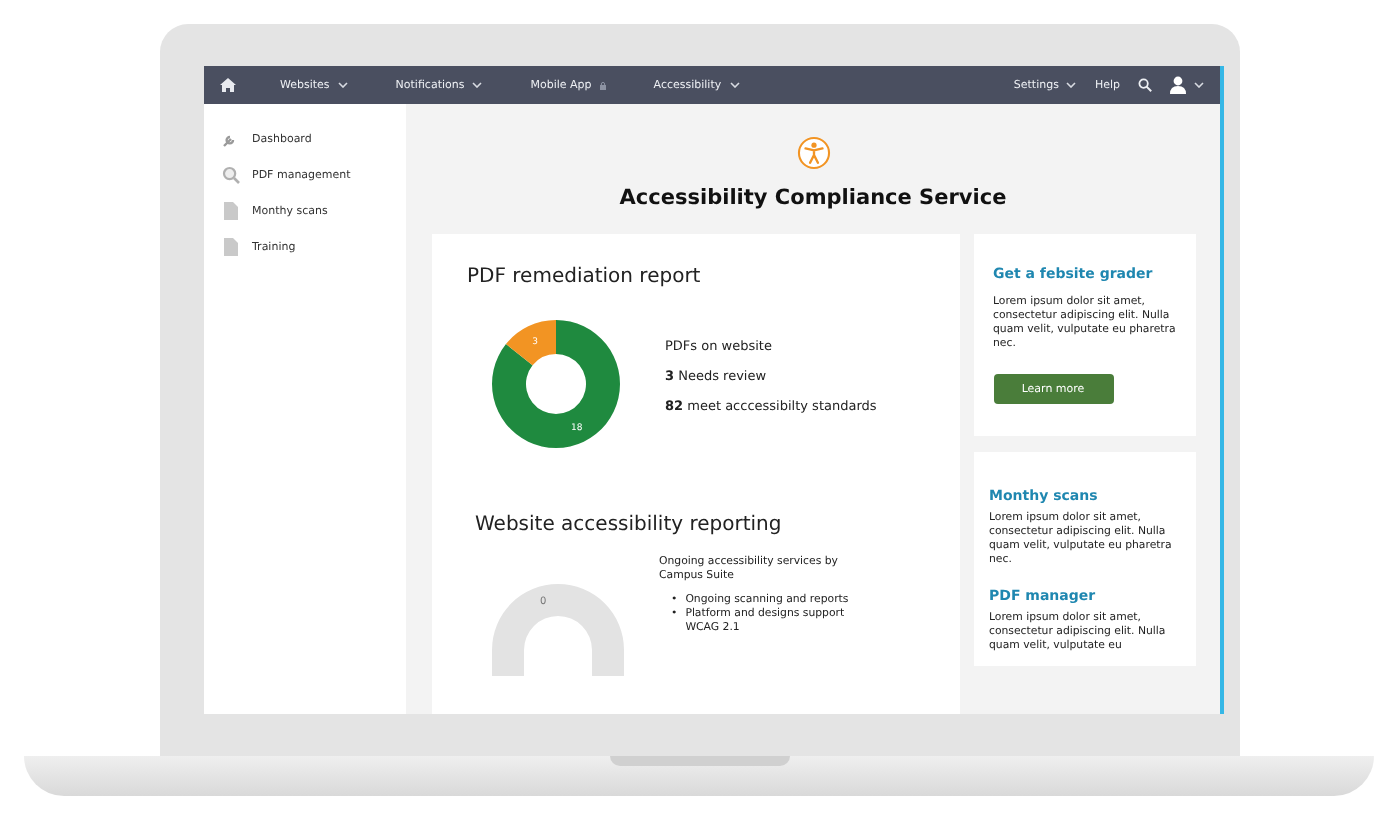 This screenshot has height=830, width=1398. What do you see at coordinates (230, 175) in the screenshot?
I see `magnifier-icon` at bounding box center [230, 175].